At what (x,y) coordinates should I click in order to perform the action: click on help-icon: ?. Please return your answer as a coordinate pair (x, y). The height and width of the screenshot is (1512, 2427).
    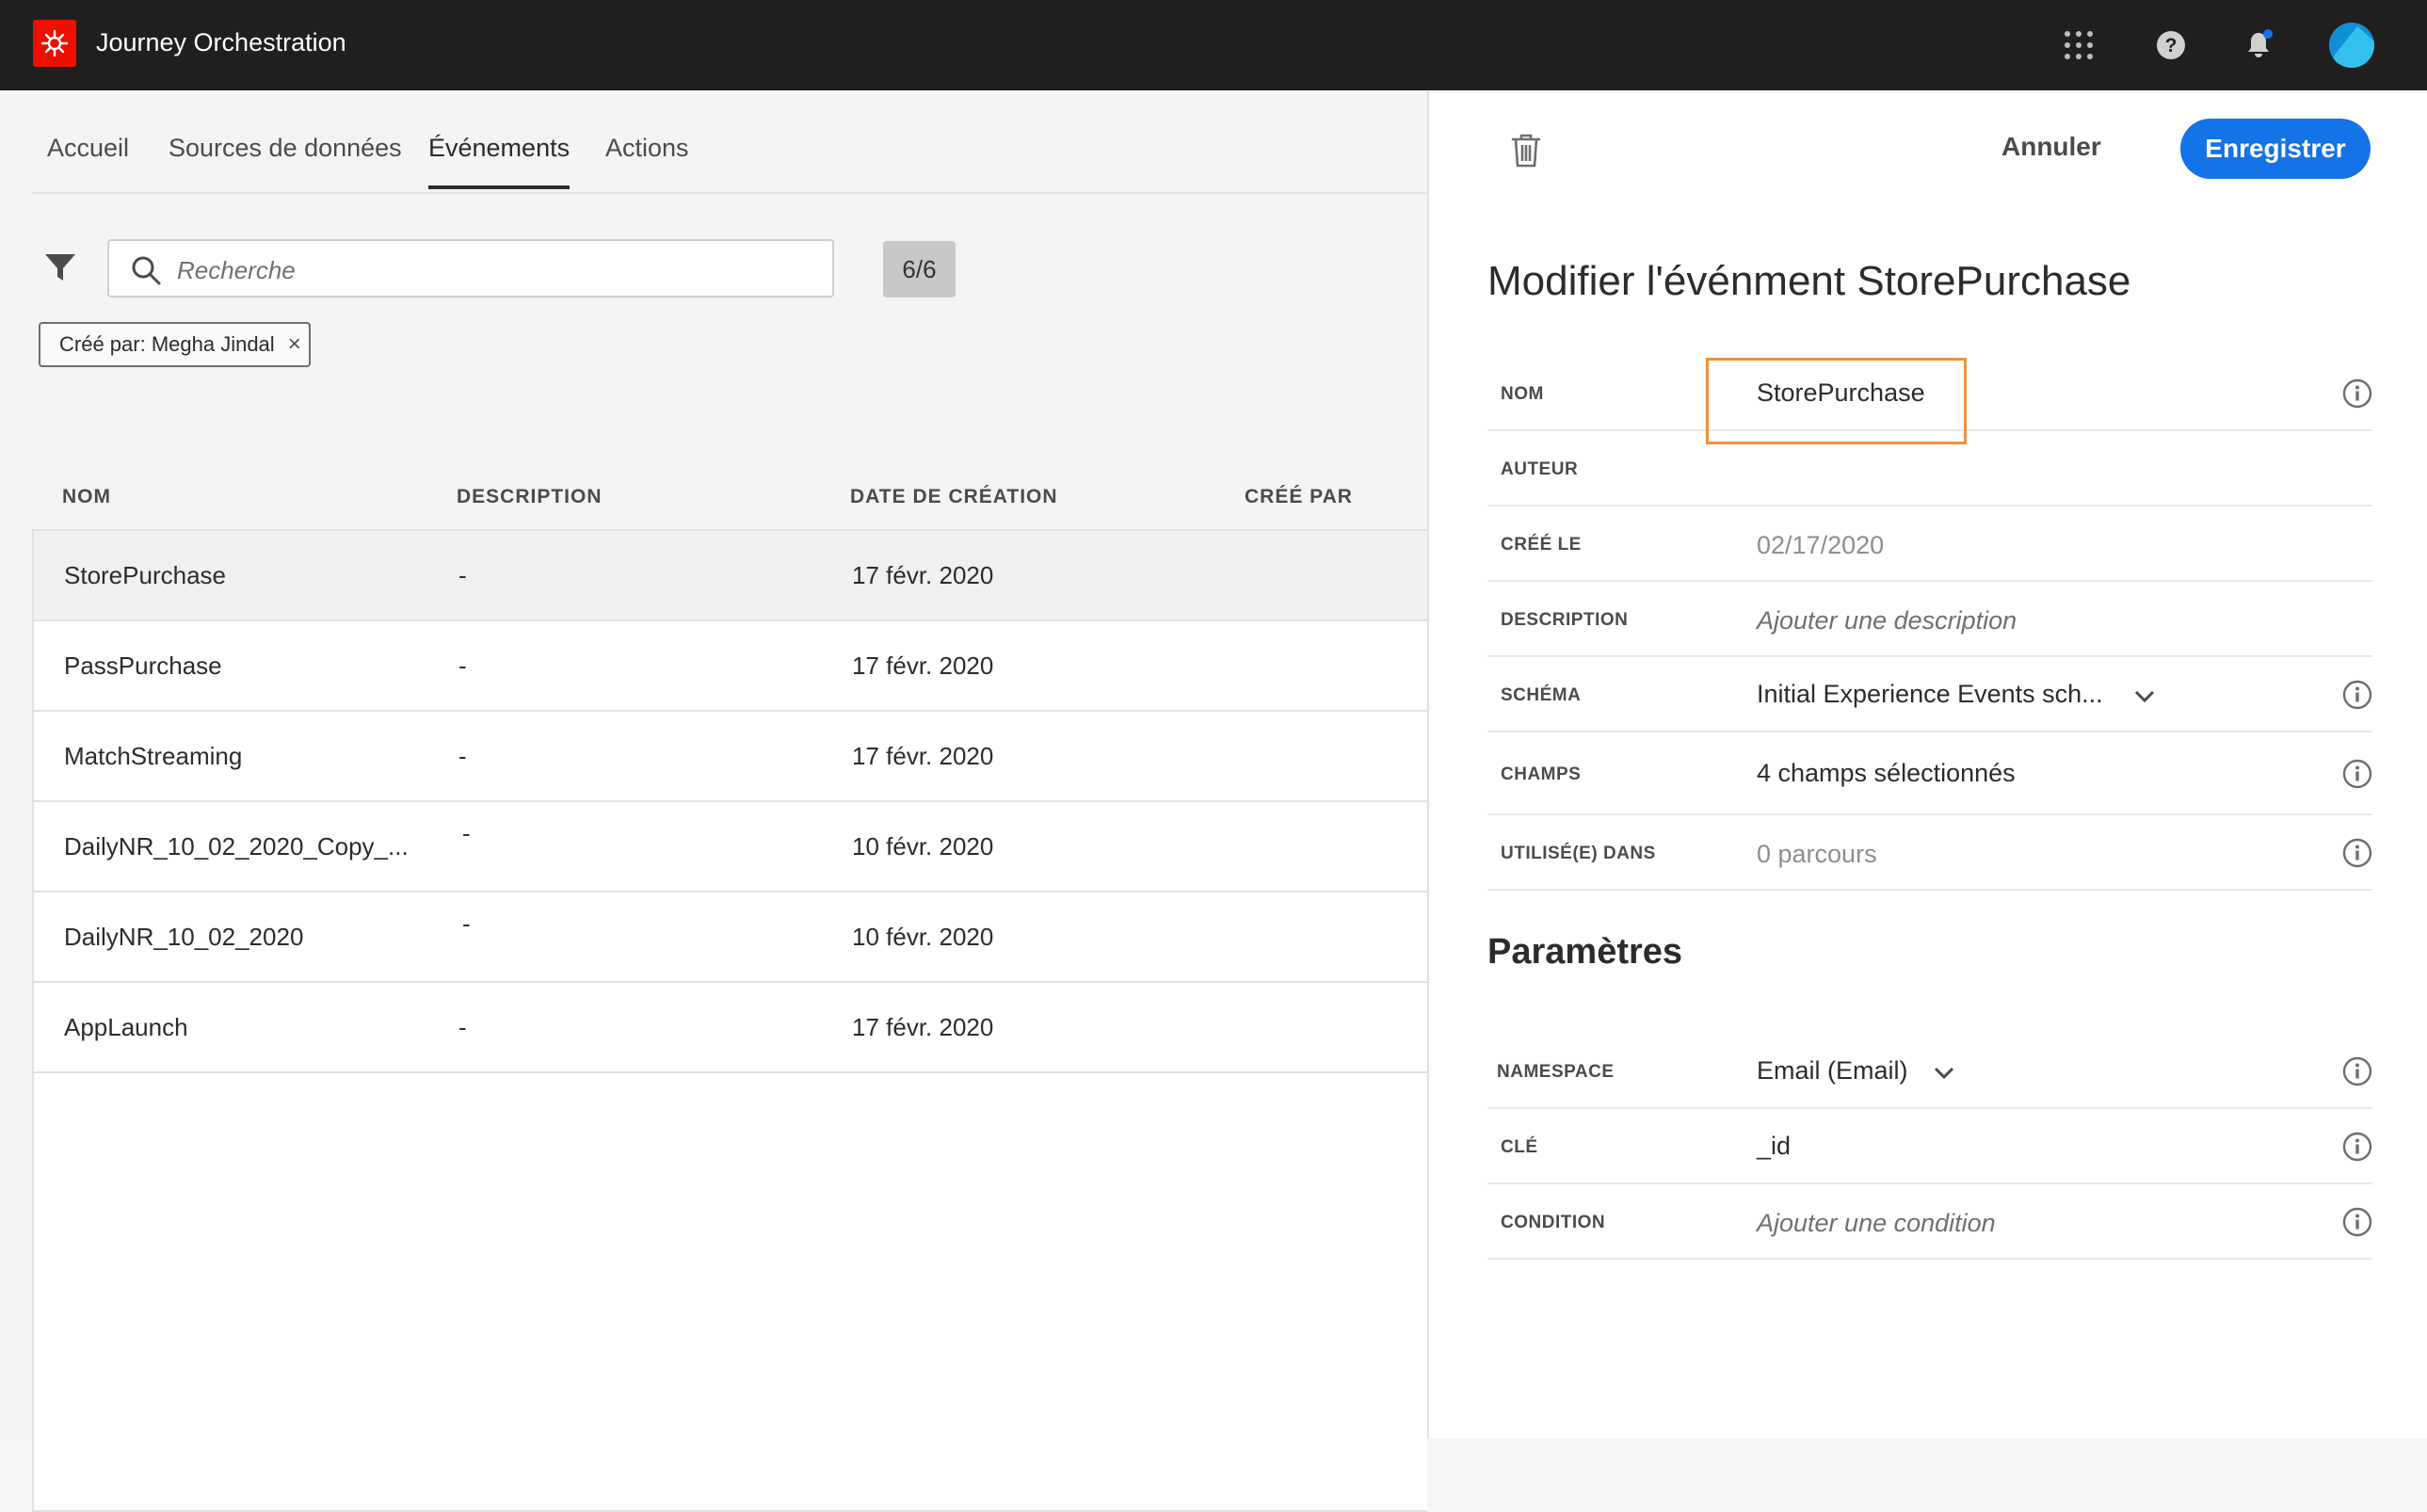
    Looking at the image, I should click on (2171, 45).